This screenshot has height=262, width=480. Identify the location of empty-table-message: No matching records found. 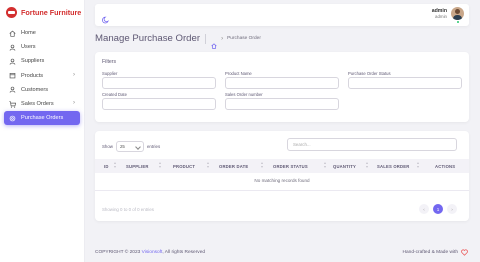
(282, 180).